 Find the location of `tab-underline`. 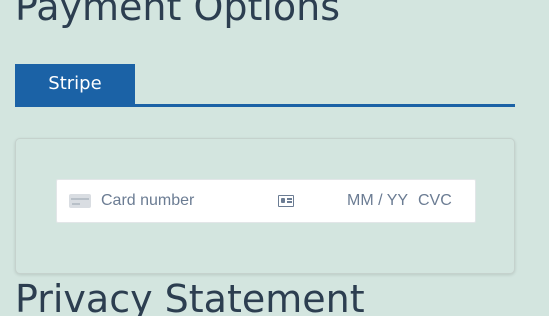

tab-underline is located at coordinates (265, 105).